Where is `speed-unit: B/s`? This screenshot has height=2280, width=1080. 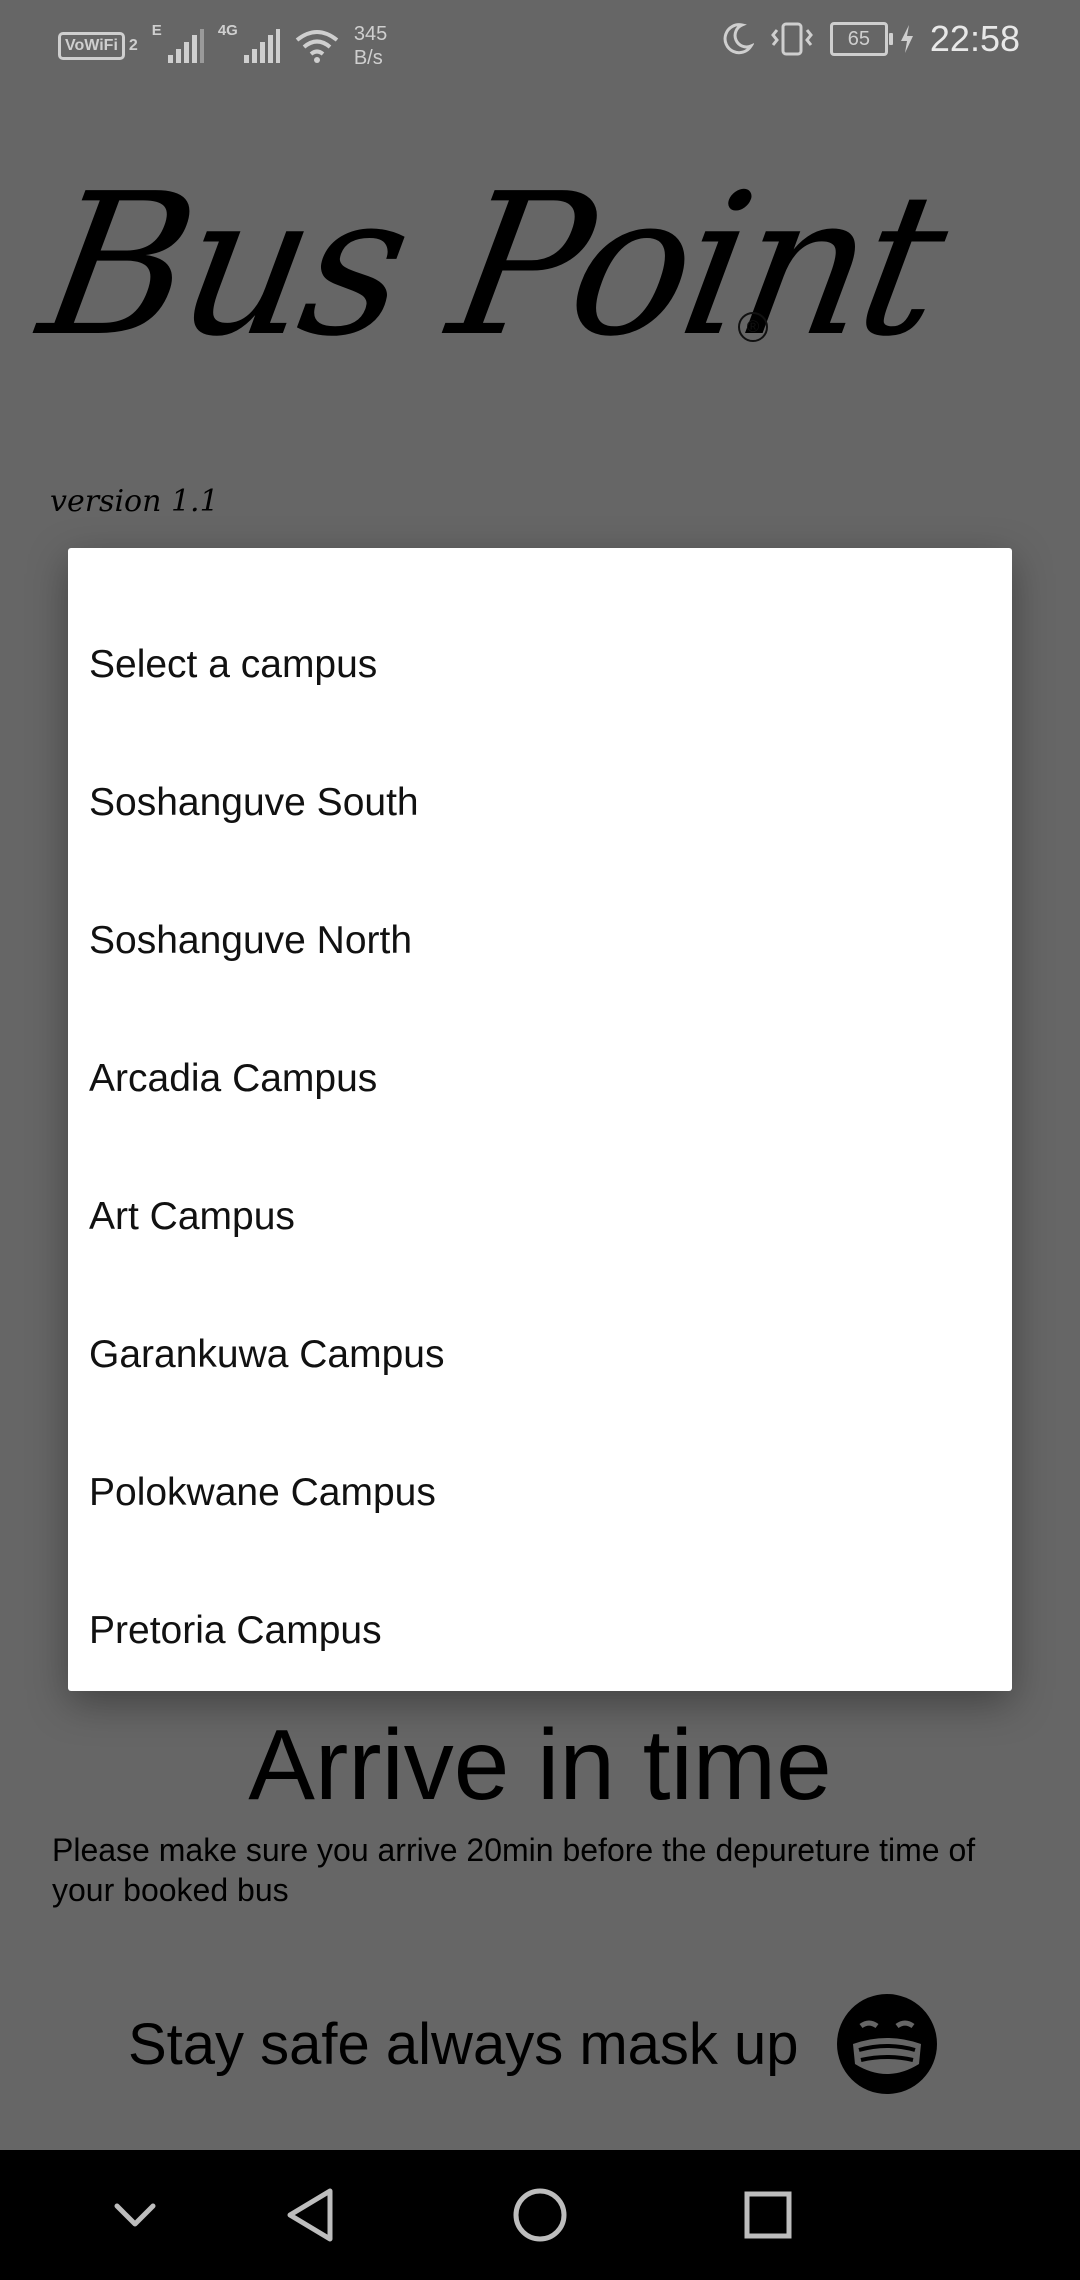 speed-unit: B/s is located at coordinates (368, 58).